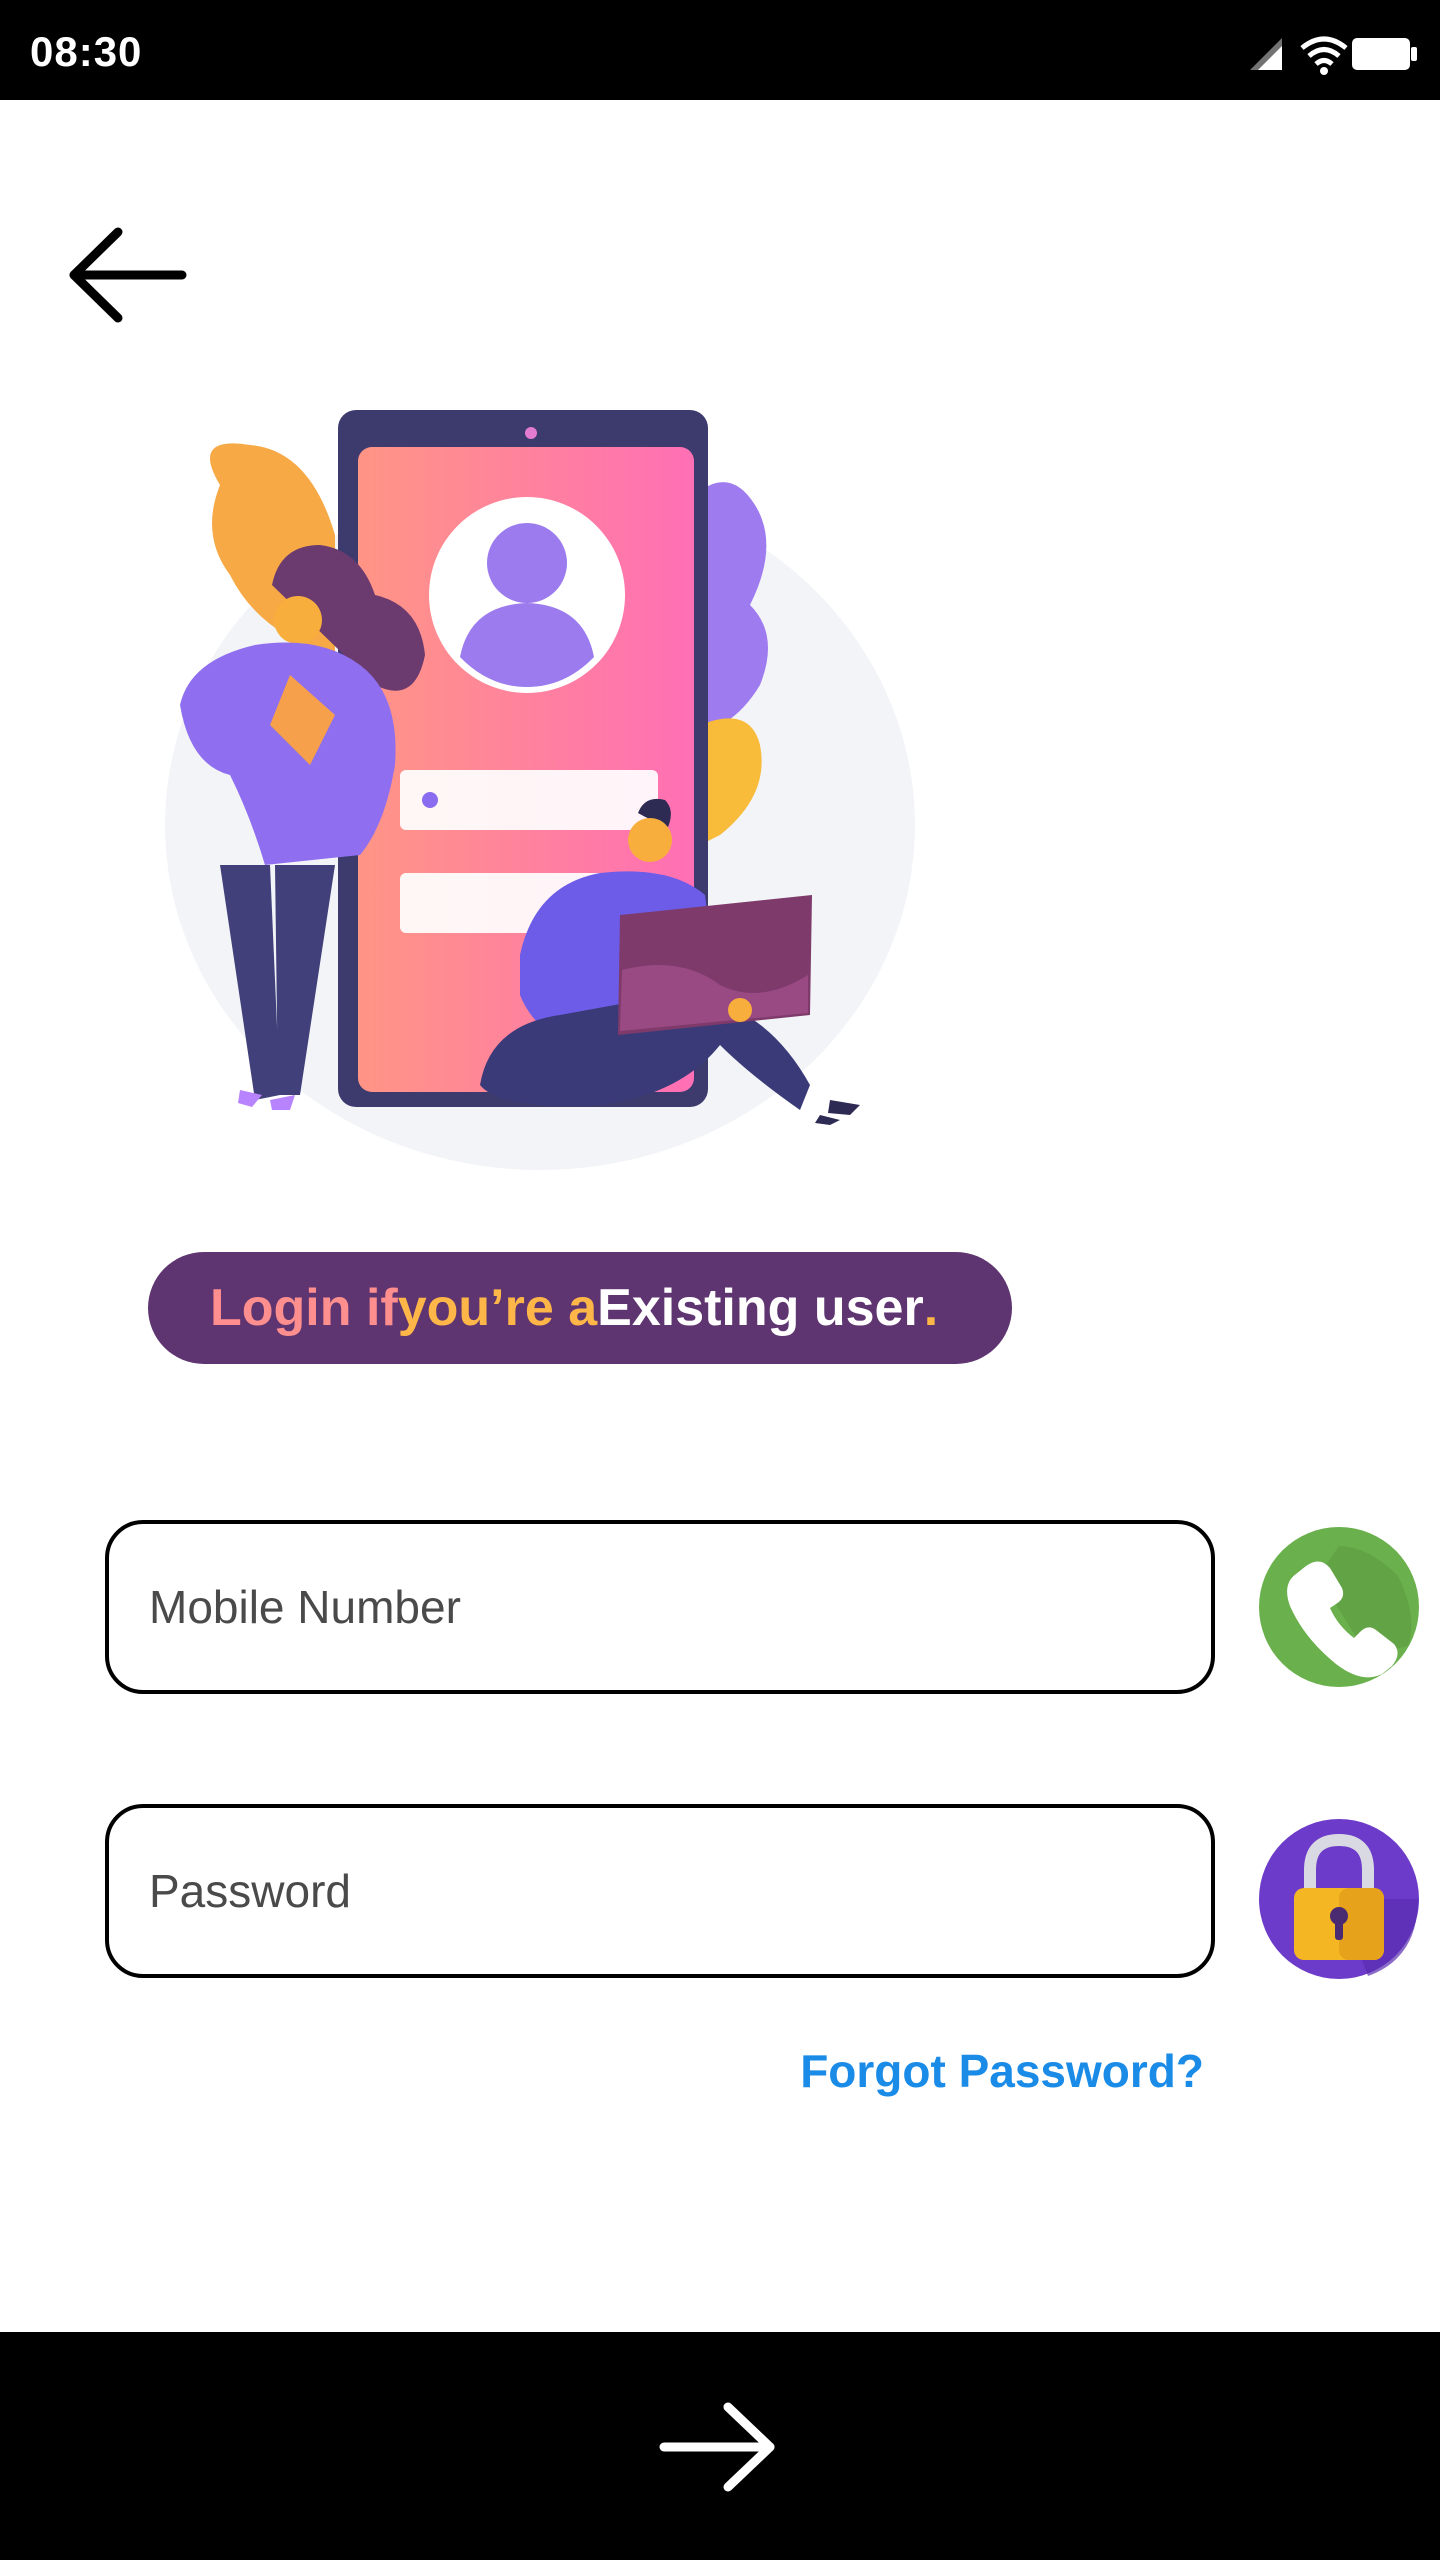  Describe the element at coordinates (760, 1308) in the screenshot. I see `banner-text-existing-user: Existing user` at that location.